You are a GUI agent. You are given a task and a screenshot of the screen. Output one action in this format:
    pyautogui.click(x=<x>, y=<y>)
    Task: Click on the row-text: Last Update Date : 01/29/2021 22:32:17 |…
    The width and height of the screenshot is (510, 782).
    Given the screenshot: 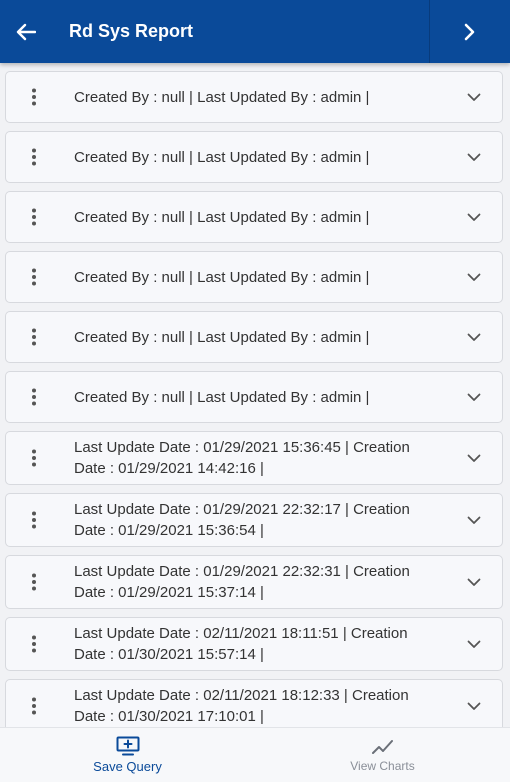 What is the action you would take?
    pyautogui.click(x=242, y=520)
    